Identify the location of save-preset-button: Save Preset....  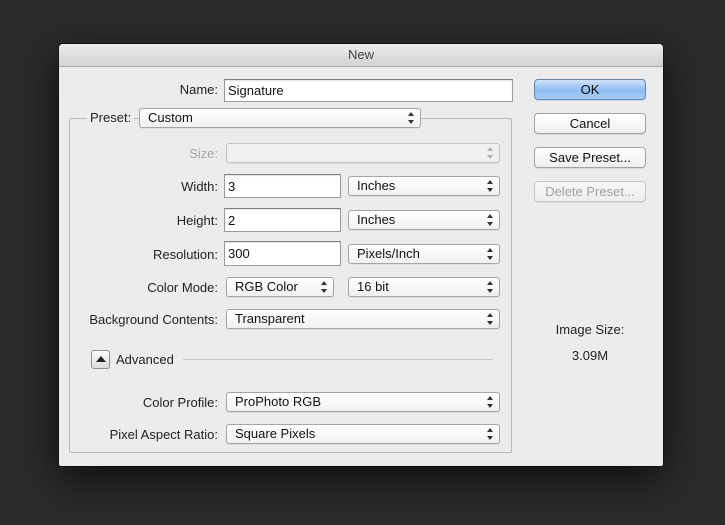
(590, 157).